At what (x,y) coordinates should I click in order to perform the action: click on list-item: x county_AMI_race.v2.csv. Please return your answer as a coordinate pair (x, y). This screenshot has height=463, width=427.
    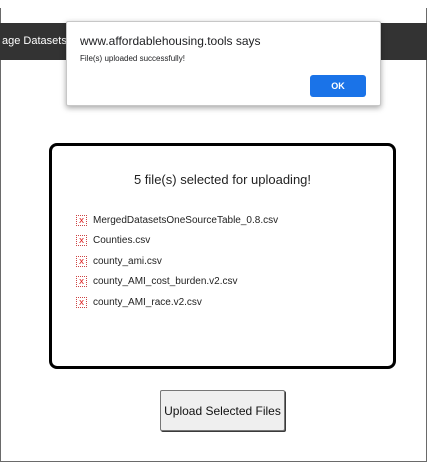
    Looking at the image, I should click on (177, 302).